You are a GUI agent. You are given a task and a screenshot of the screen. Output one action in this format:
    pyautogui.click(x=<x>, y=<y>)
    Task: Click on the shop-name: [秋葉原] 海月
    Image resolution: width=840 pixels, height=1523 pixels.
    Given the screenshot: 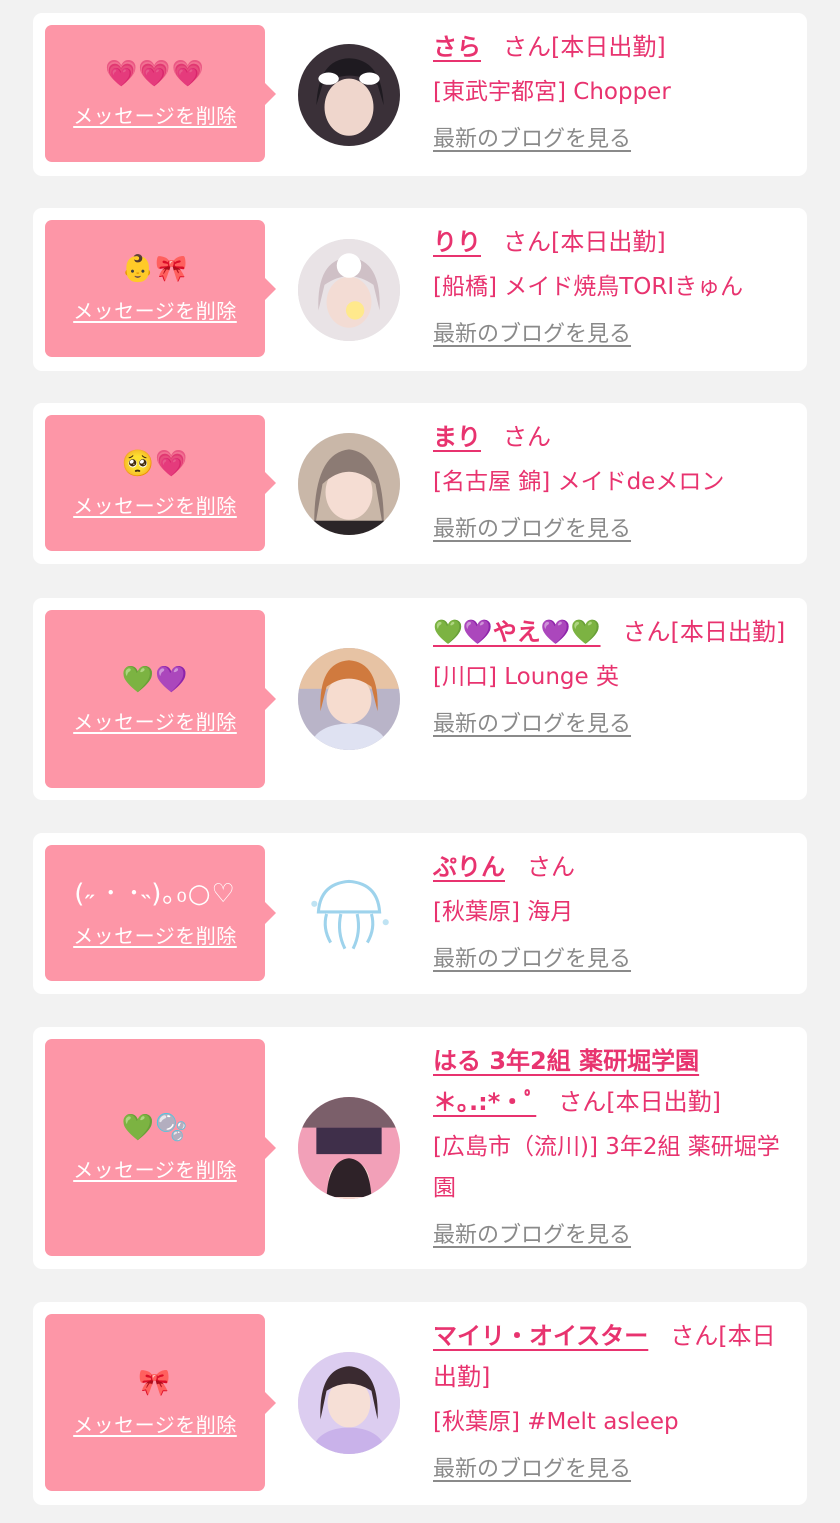 What is the action you would take?
    pyautogui.click(x=503, y=912)
    